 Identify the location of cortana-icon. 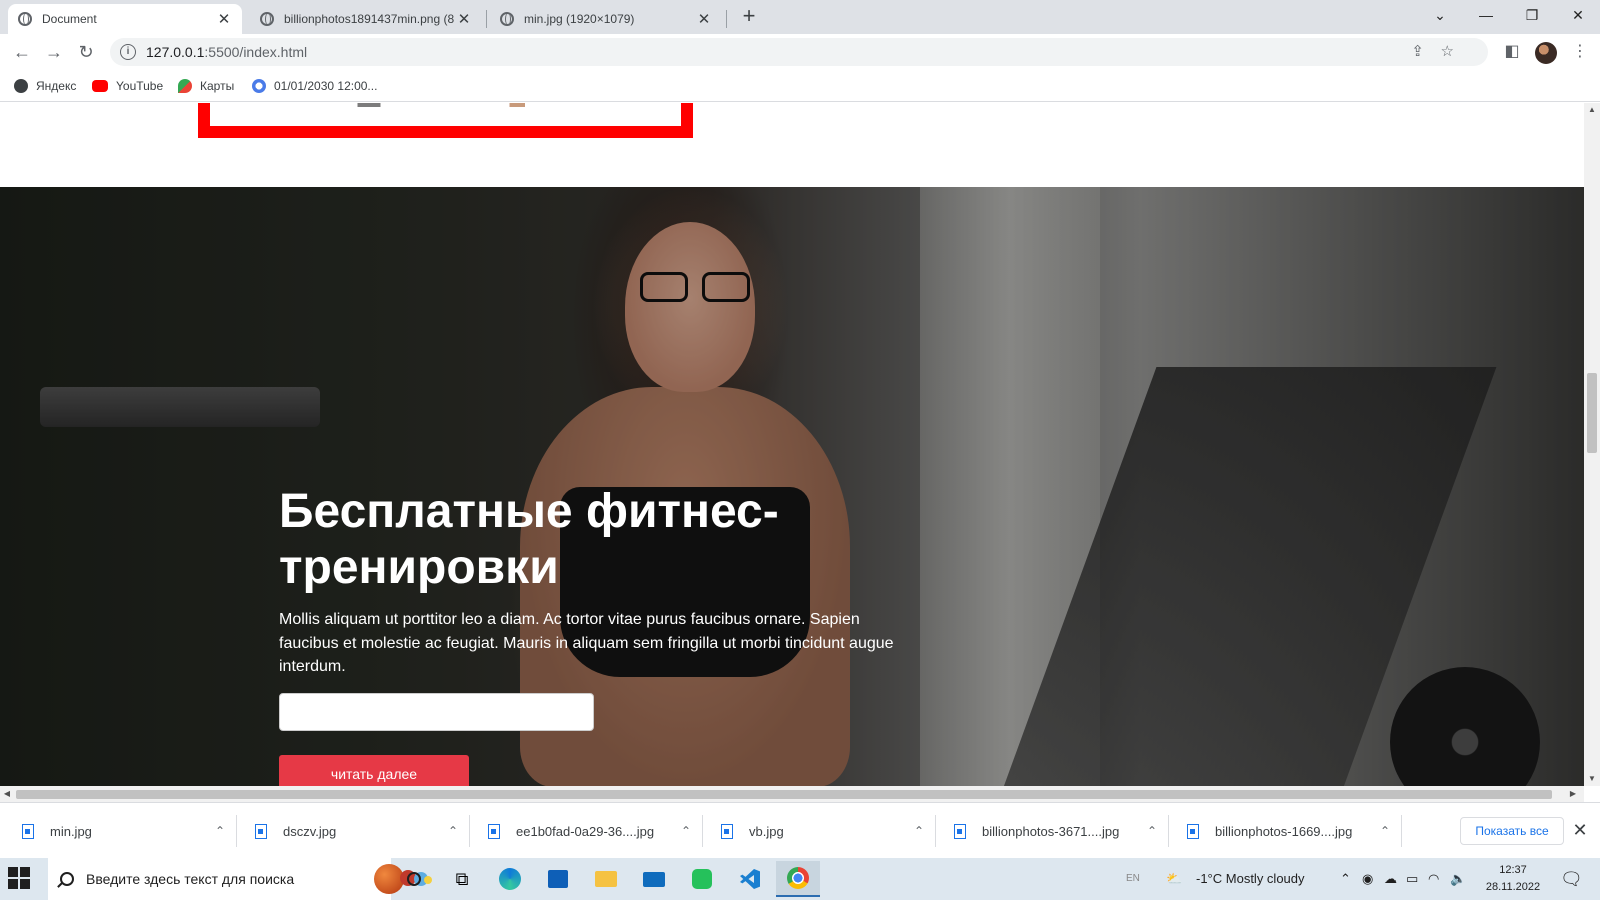
(414, 879).